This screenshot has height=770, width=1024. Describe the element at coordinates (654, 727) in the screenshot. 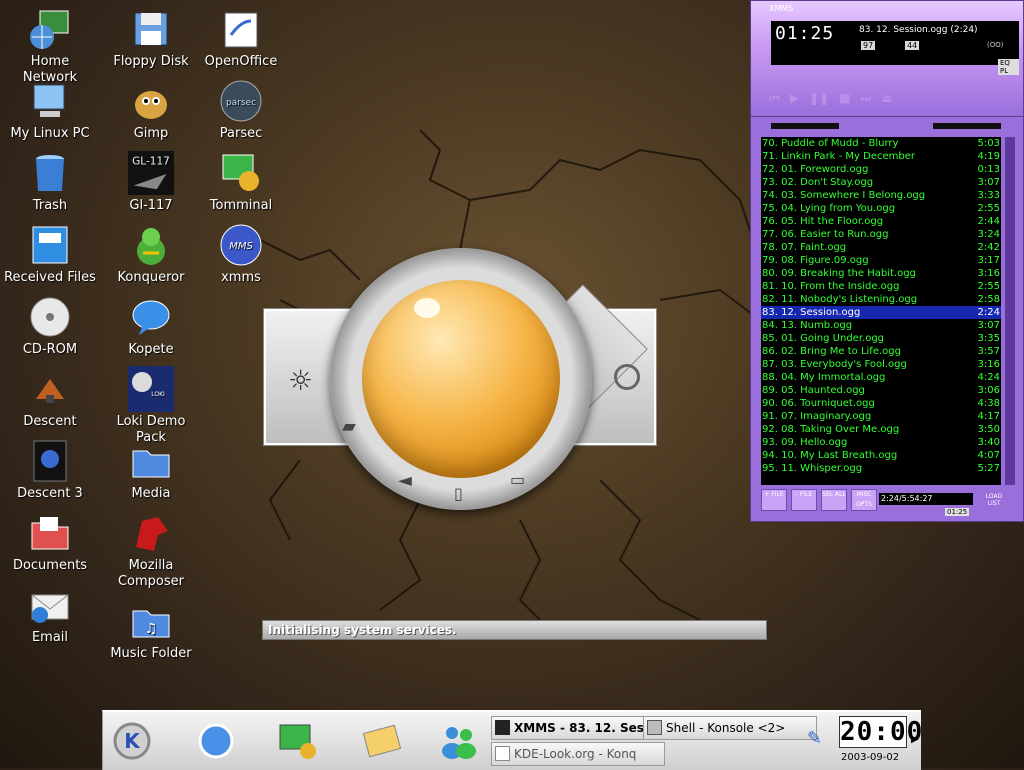

I see `konsole-task-icon` at that location.